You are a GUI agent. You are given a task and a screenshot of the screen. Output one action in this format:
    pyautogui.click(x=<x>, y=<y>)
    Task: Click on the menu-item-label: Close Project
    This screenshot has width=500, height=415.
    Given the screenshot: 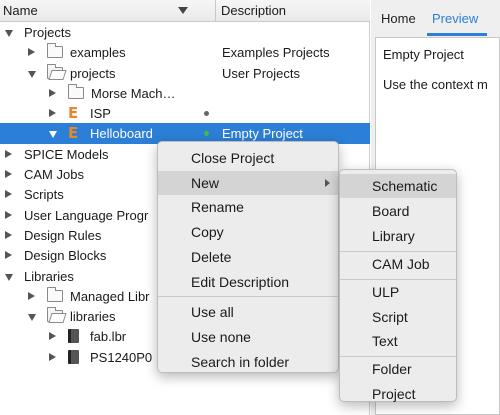 What is the action you would take?
    pyautogui.click(x=233, y=158)
    